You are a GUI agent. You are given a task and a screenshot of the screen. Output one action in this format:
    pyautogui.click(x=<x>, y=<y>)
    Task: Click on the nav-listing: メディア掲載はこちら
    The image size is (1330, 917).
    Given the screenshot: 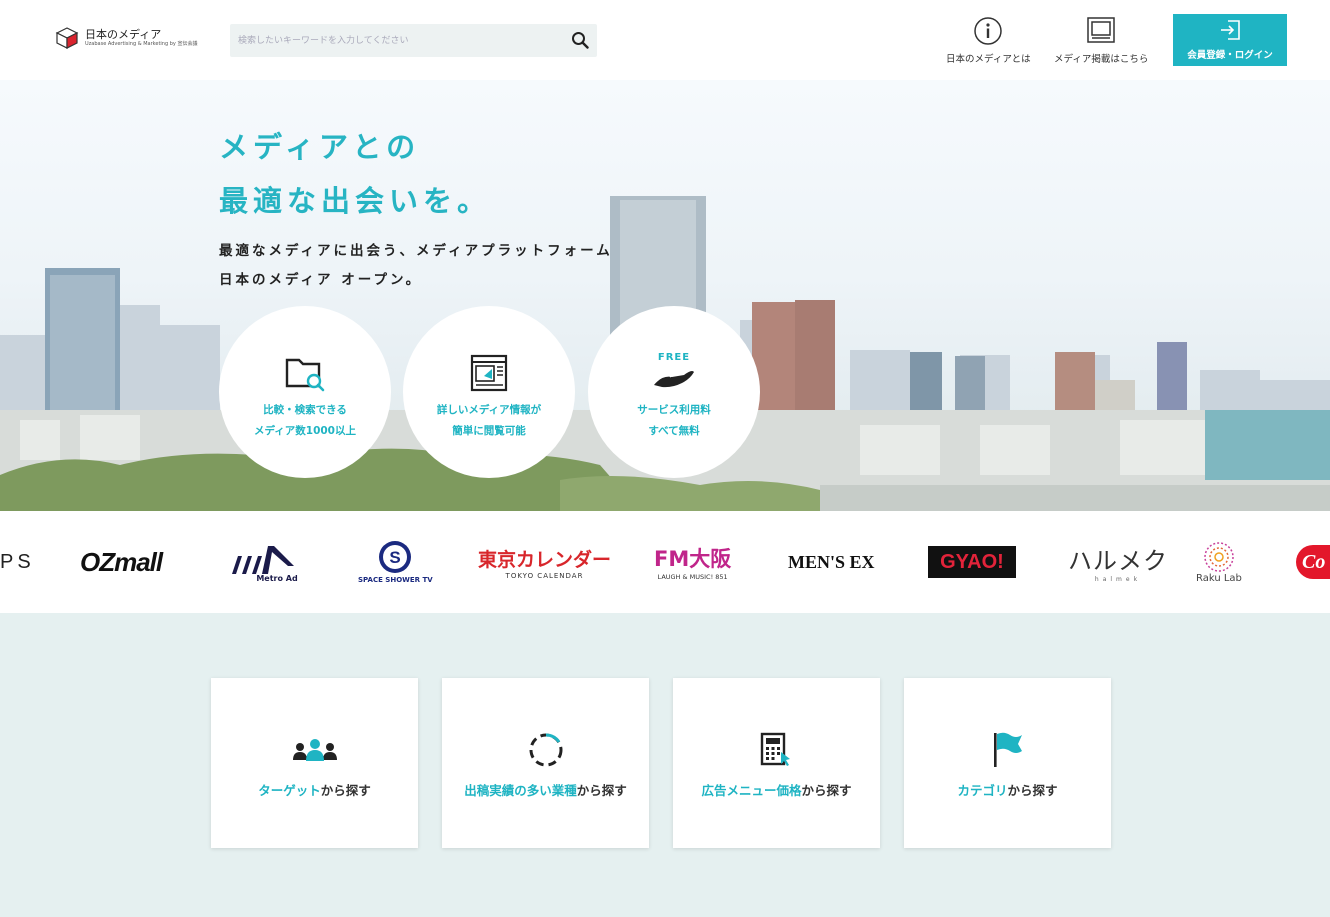 What is the action you would take?
    pyautogui.click(x=1101, y=40)
    